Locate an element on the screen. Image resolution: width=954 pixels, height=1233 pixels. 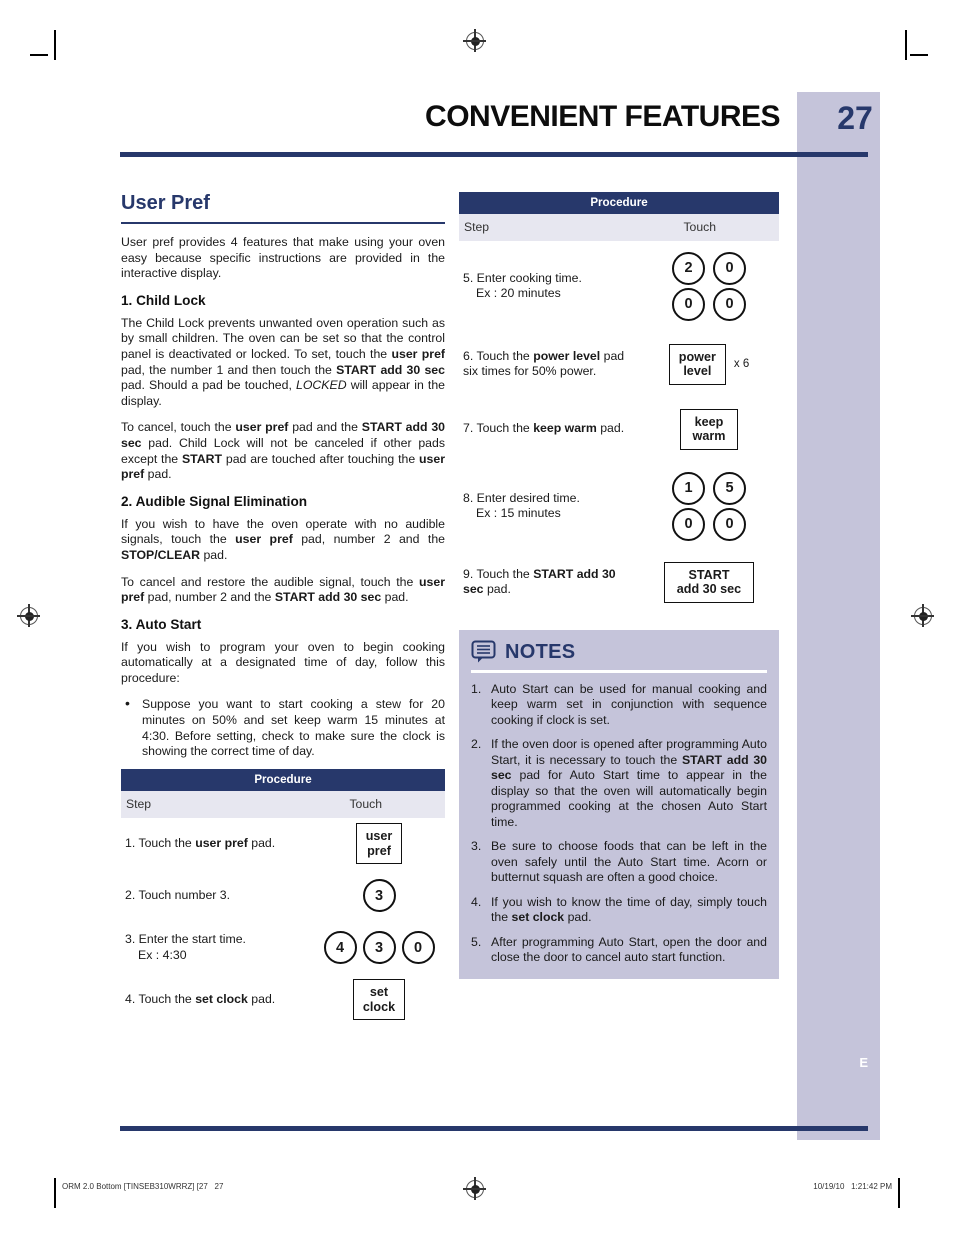
key-pad-user-pref: user pref is located at coordinates (379, 844).